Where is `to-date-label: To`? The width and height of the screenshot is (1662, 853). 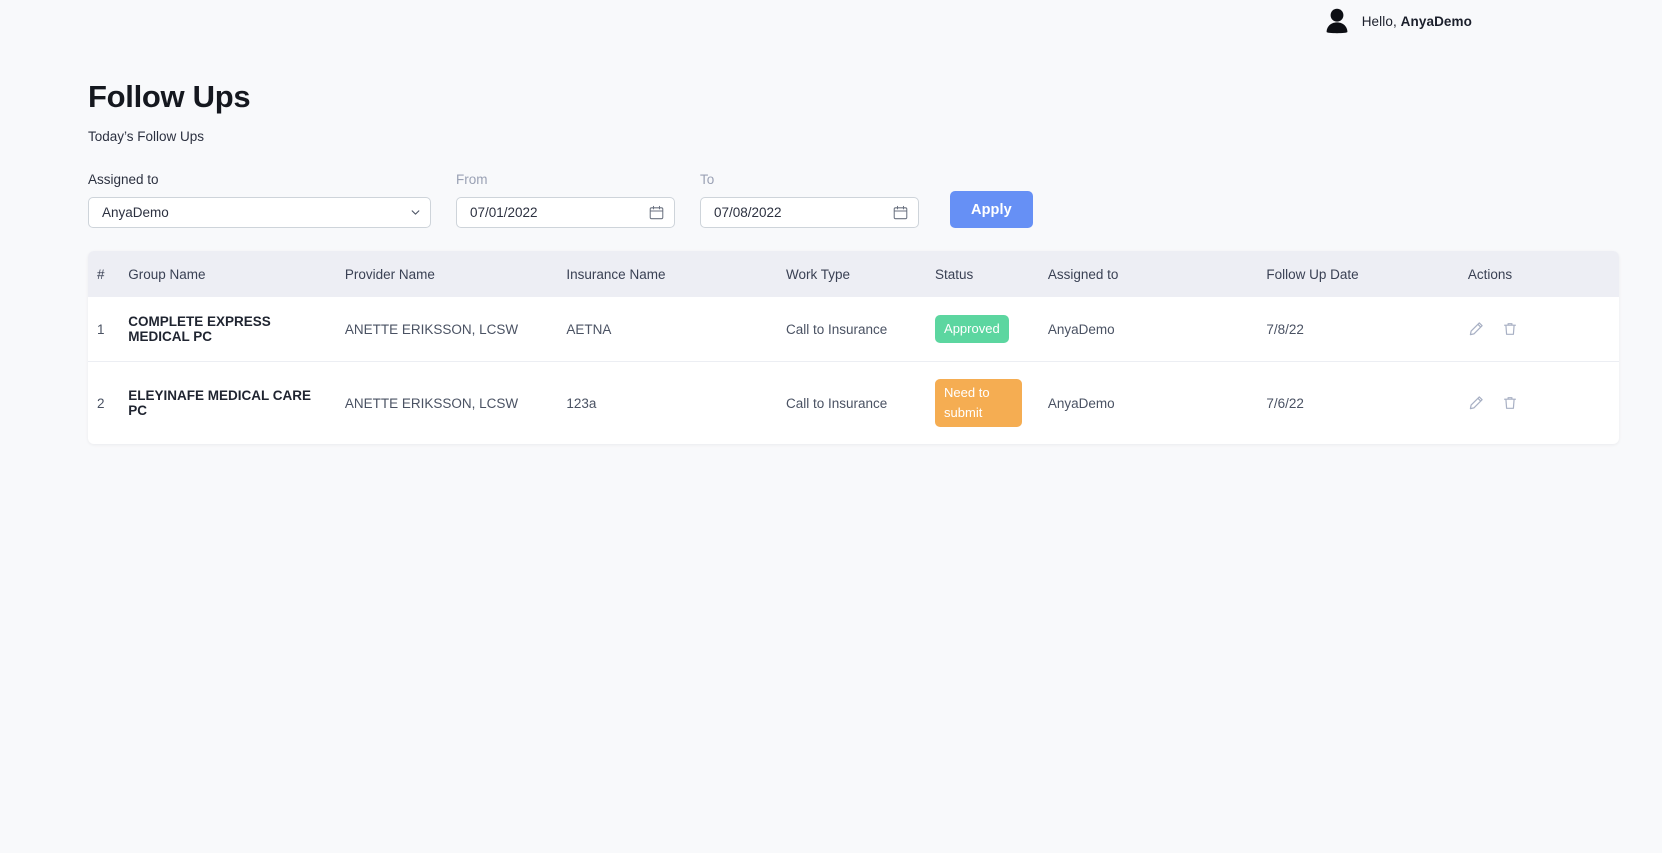
to-date-label: To is located at coordinates (707, 180).